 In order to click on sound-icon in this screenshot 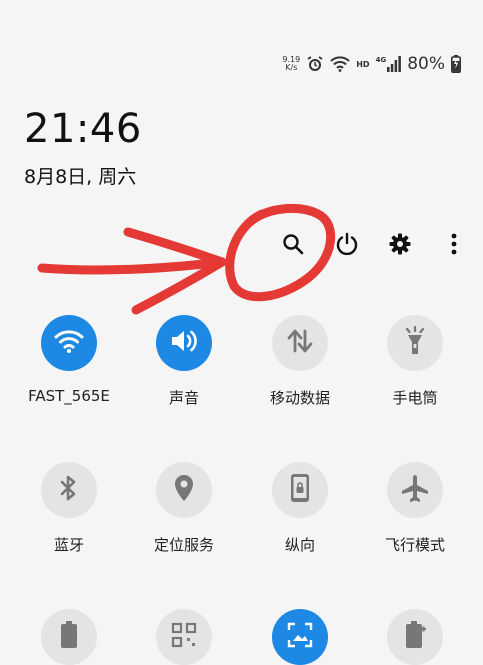, I will do `click(184, 343)`.